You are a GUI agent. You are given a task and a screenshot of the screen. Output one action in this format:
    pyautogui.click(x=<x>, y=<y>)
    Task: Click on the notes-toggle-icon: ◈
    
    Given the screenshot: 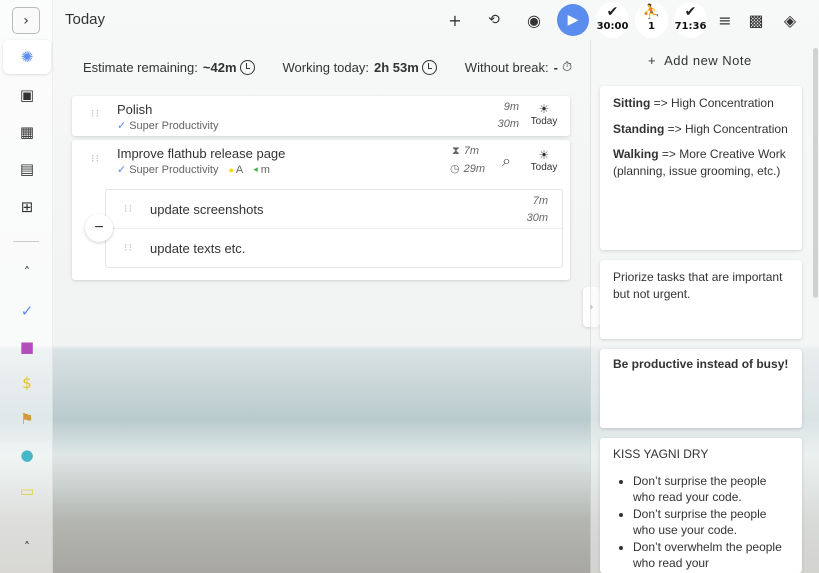 What is the action you would take?
    pyautogui.click(x=790, y=20)
    